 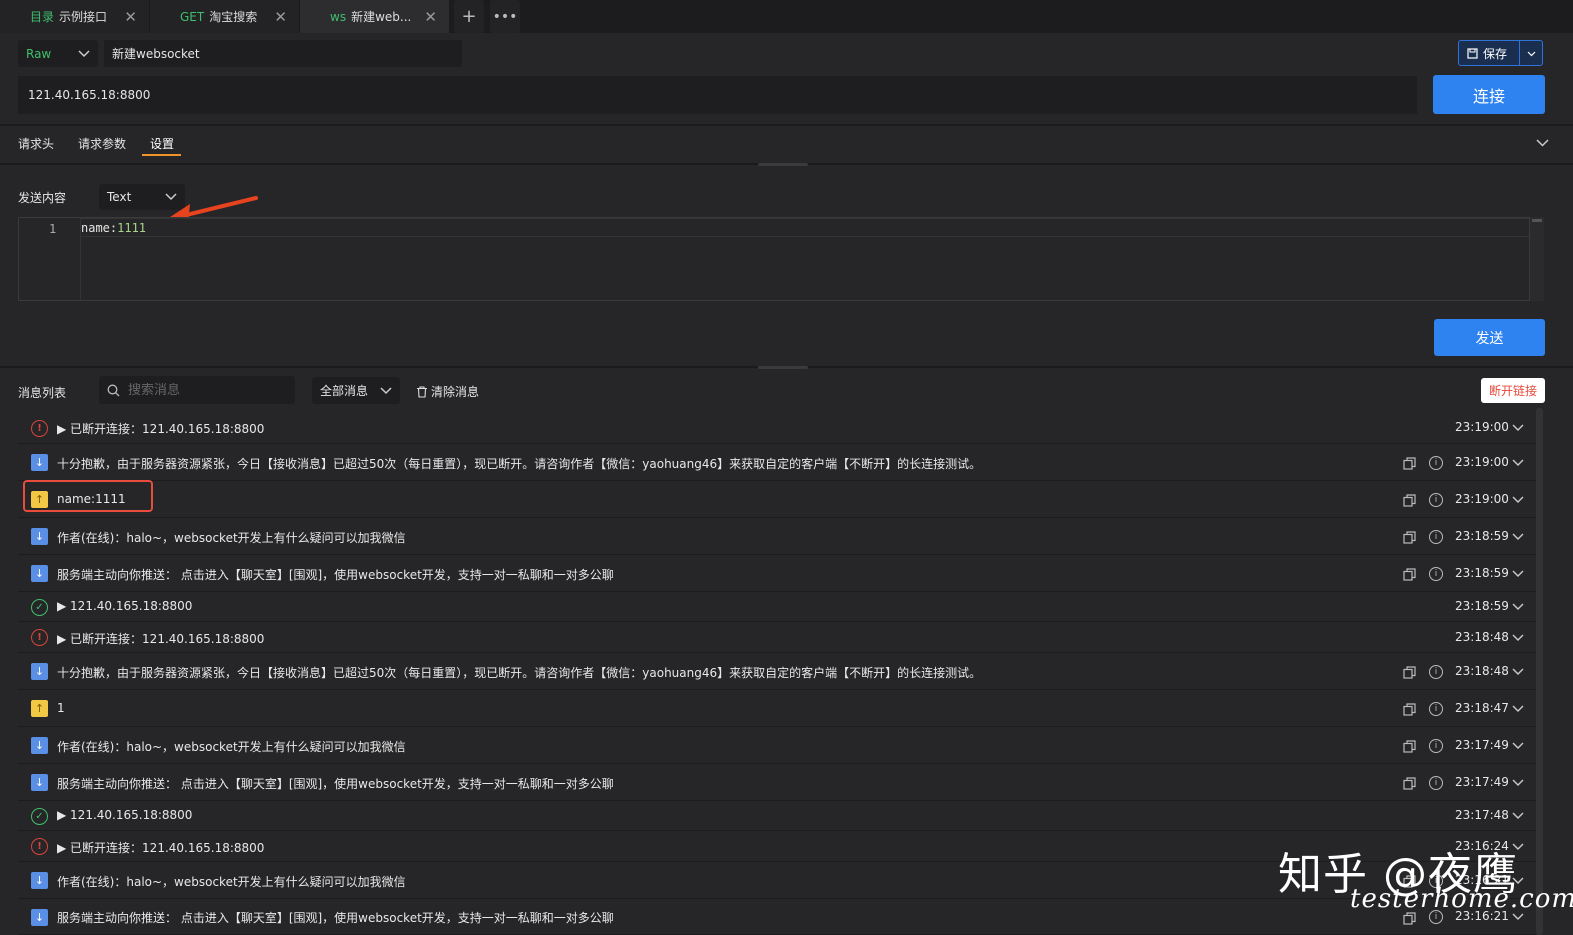 I want to click on message-row: ✓ ▶ 121.40.165.18:8800 23:18:59, so click(x=777, y=607).